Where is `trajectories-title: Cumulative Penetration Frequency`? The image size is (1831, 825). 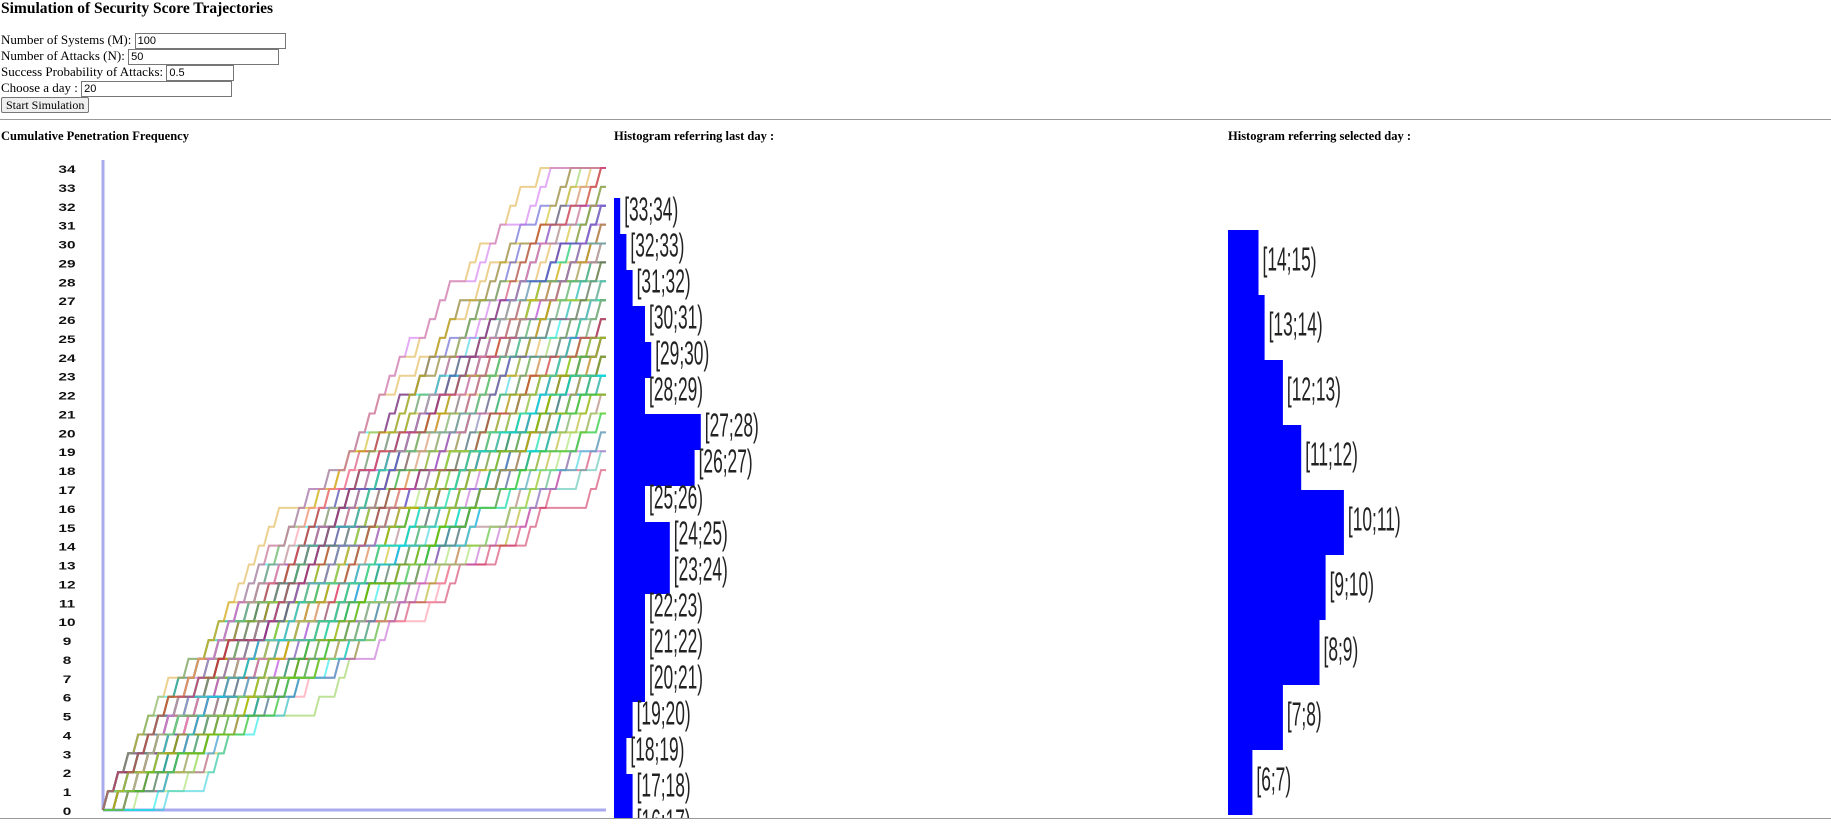 trajectories-title: Cumulative Penetration Frequency is located at coordinates (95, 136).